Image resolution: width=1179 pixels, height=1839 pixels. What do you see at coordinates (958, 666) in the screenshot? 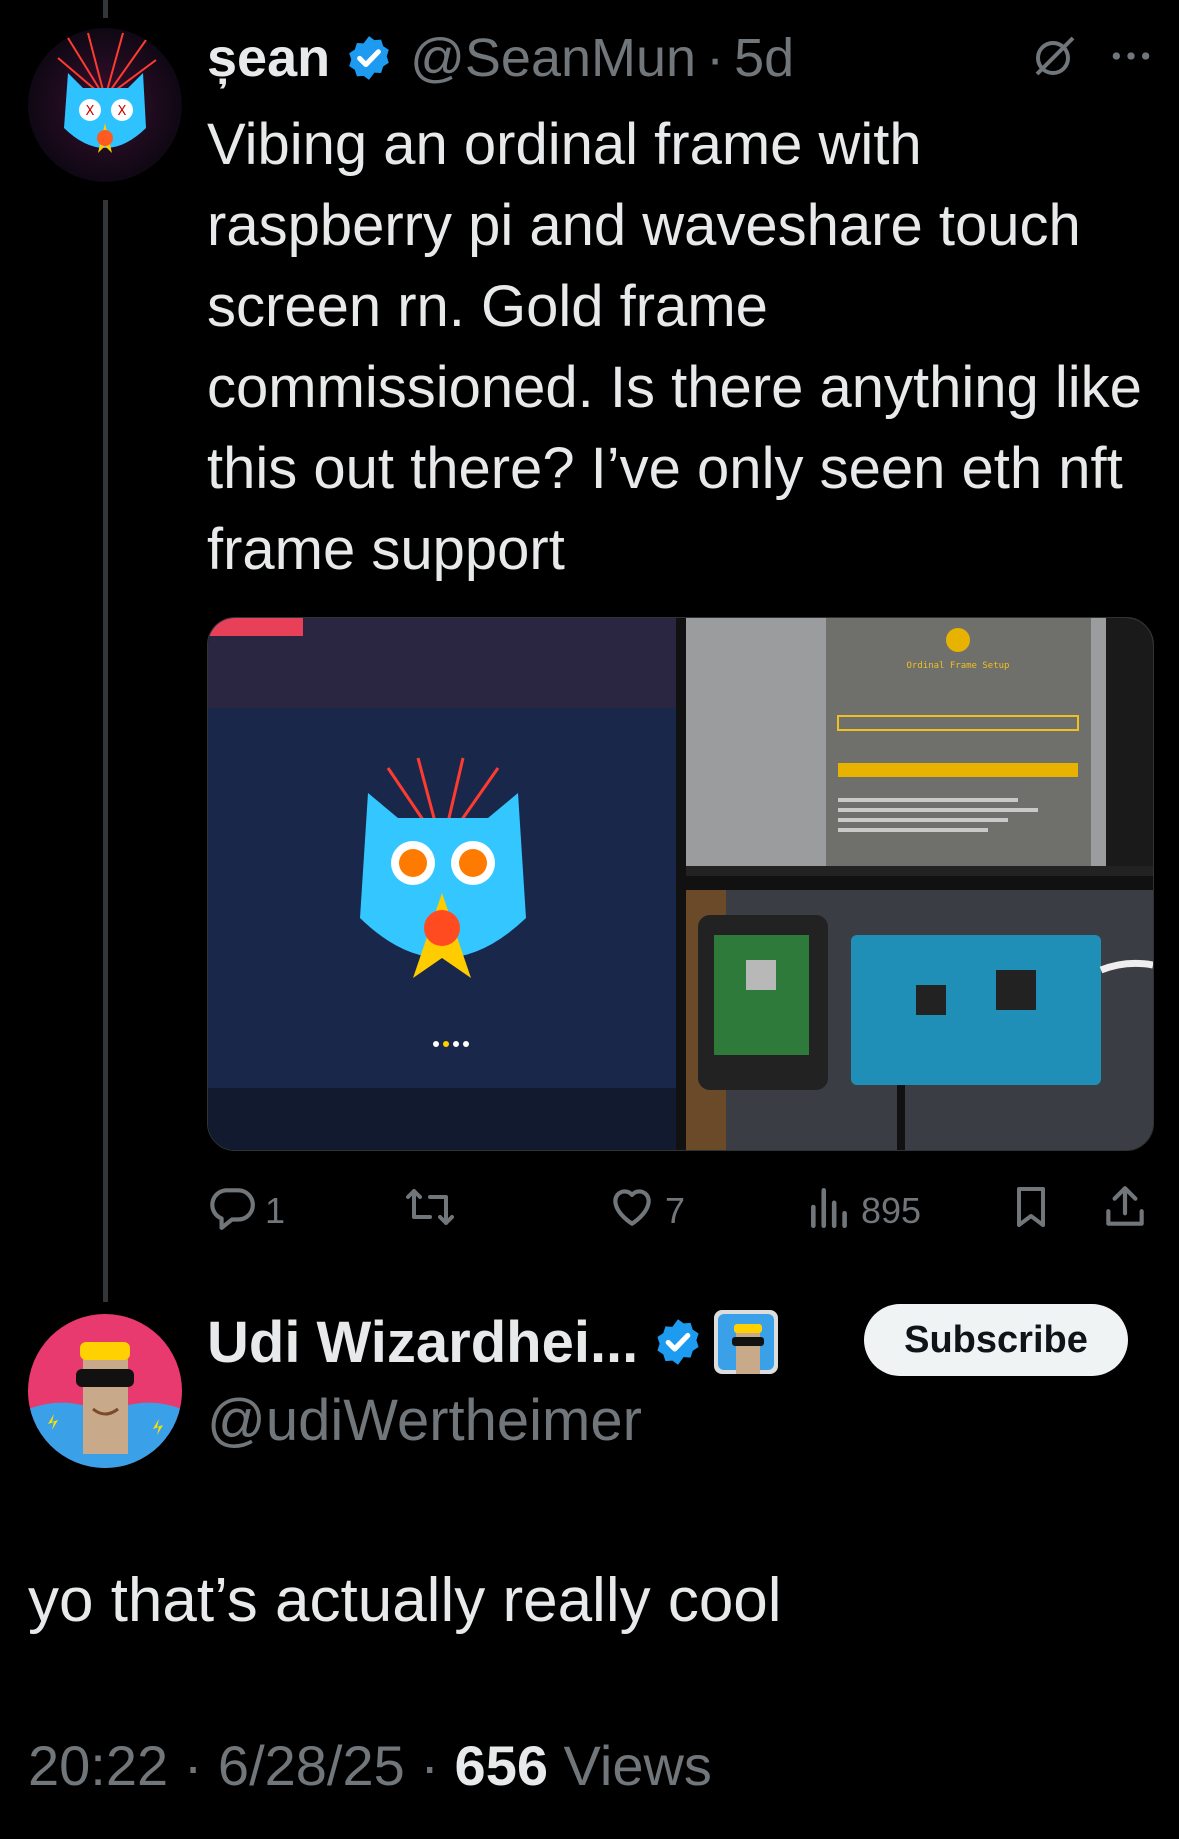
I see `media-screen-title: Ordinal Frame Setup` at bounding box center [958, 666].